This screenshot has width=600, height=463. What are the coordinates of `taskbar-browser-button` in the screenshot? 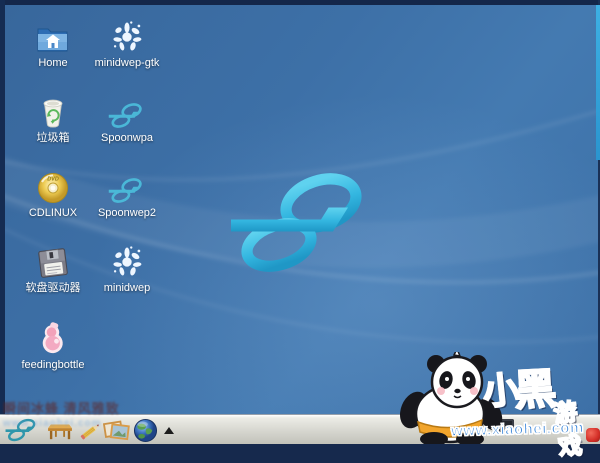 It's located at (145, 430).